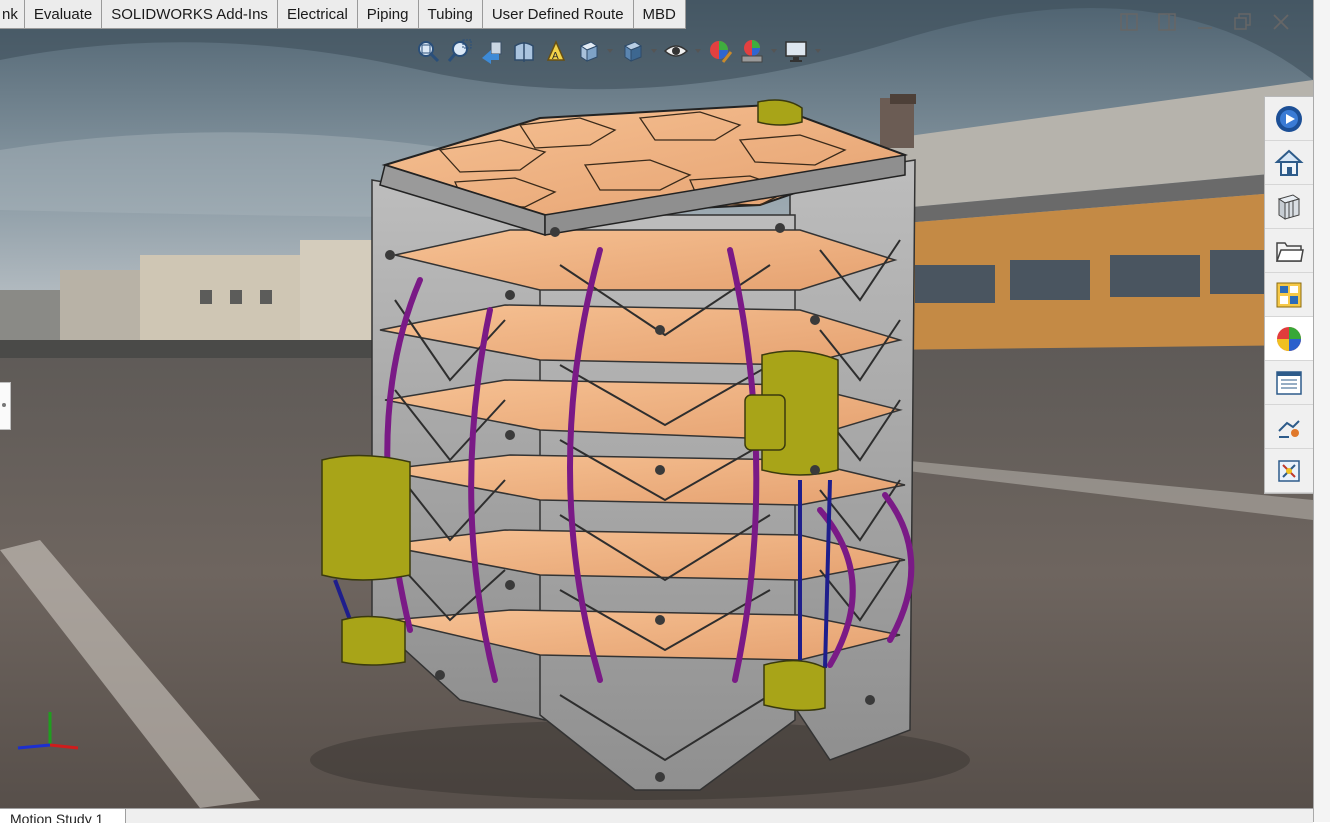 The width and height of the screenshot is (1330, 823). What do you see at coordinates (1129, 22) in the screenshot?
I see `tile-left-icon` at bounding box center [1129, 22].